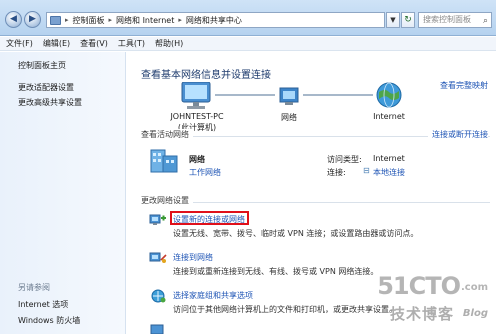 This screenshot has width=496, height=334. What do you see at coordinates (389, 116) in the screenshot?
I see `internet-label: Internet` at bounding box center [389, 116].